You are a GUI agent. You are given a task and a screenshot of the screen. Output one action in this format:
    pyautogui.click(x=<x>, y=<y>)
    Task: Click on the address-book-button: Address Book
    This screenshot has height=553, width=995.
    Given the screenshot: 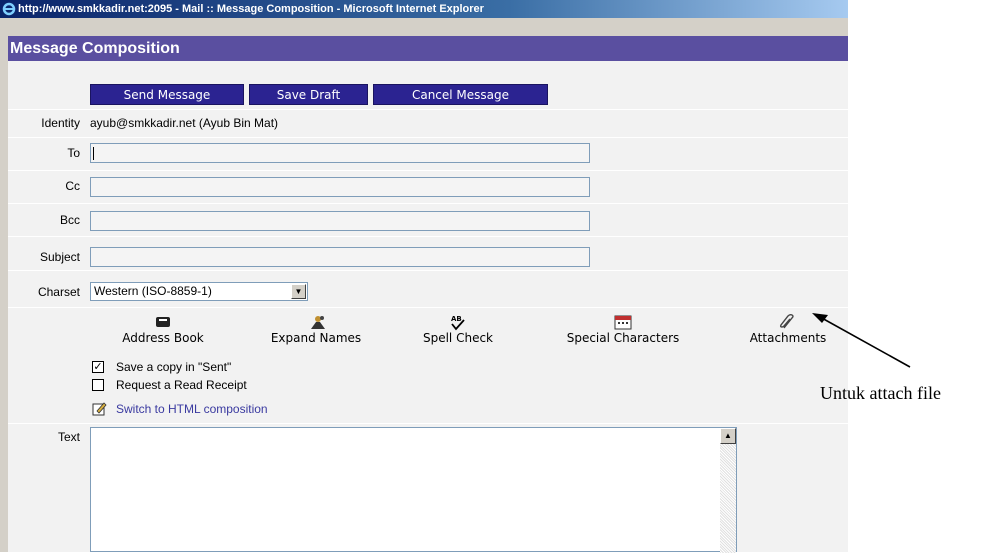 What is the action you would take?
    pyautogui.click(x=163, y=329)
    